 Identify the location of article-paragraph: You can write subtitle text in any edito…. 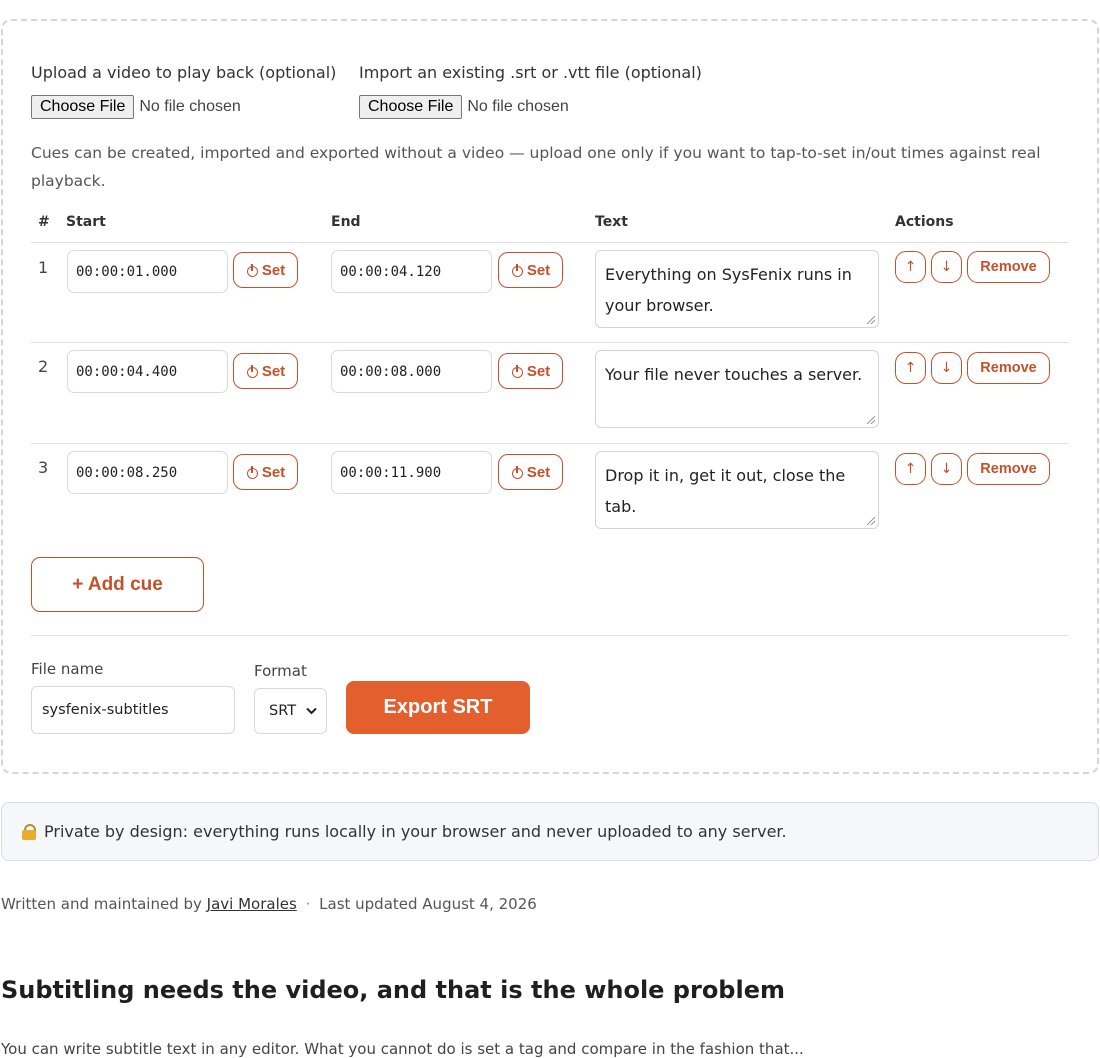
(402, 1049).